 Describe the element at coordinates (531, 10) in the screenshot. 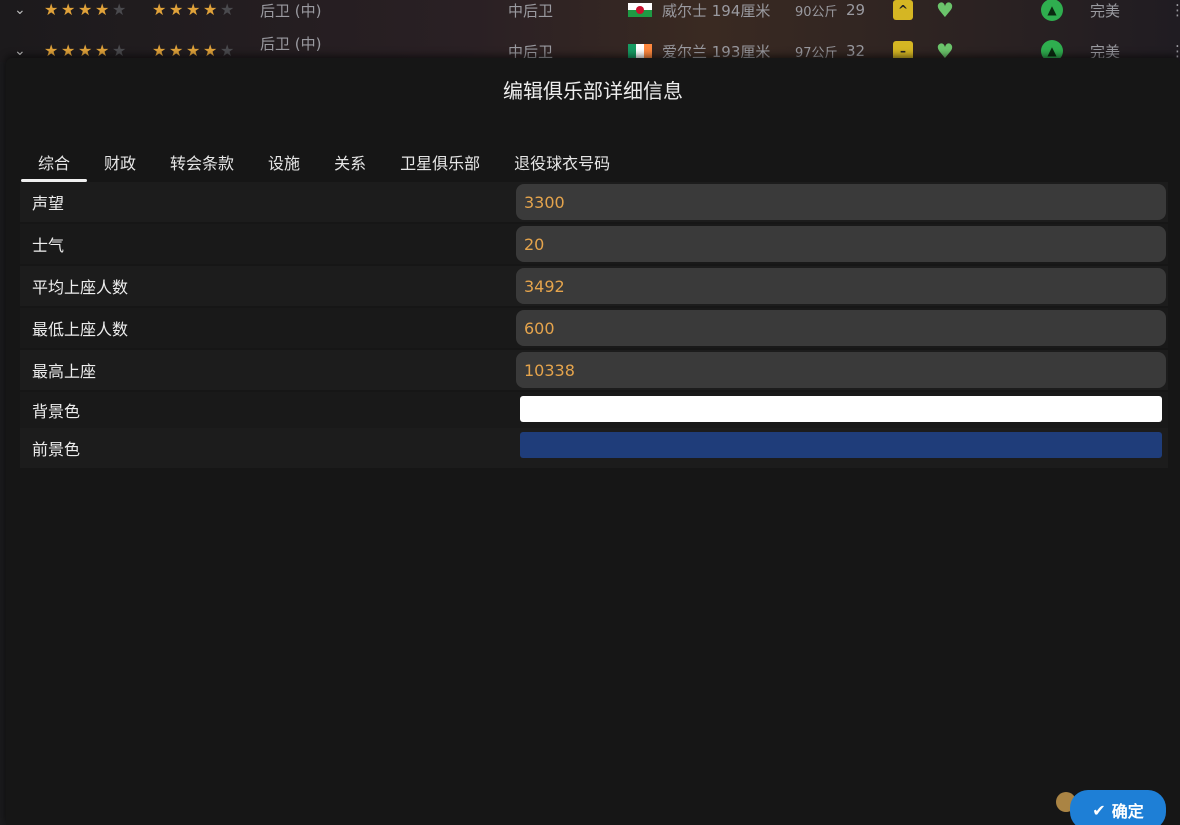

I see `position-label: 中后卫` at that location.